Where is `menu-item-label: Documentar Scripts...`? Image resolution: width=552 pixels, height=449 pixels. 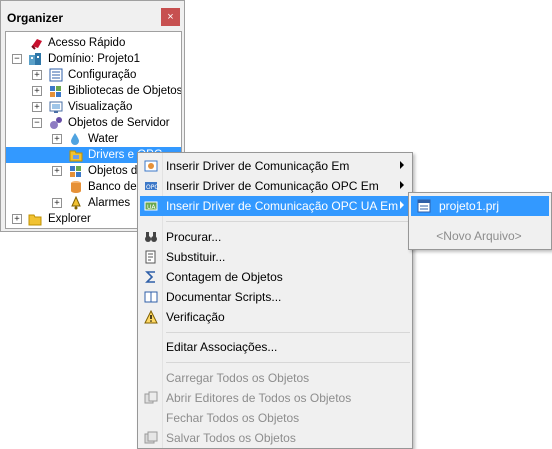
menu-item-label: Documentar Scripts... is located at coordinates (224, 297).